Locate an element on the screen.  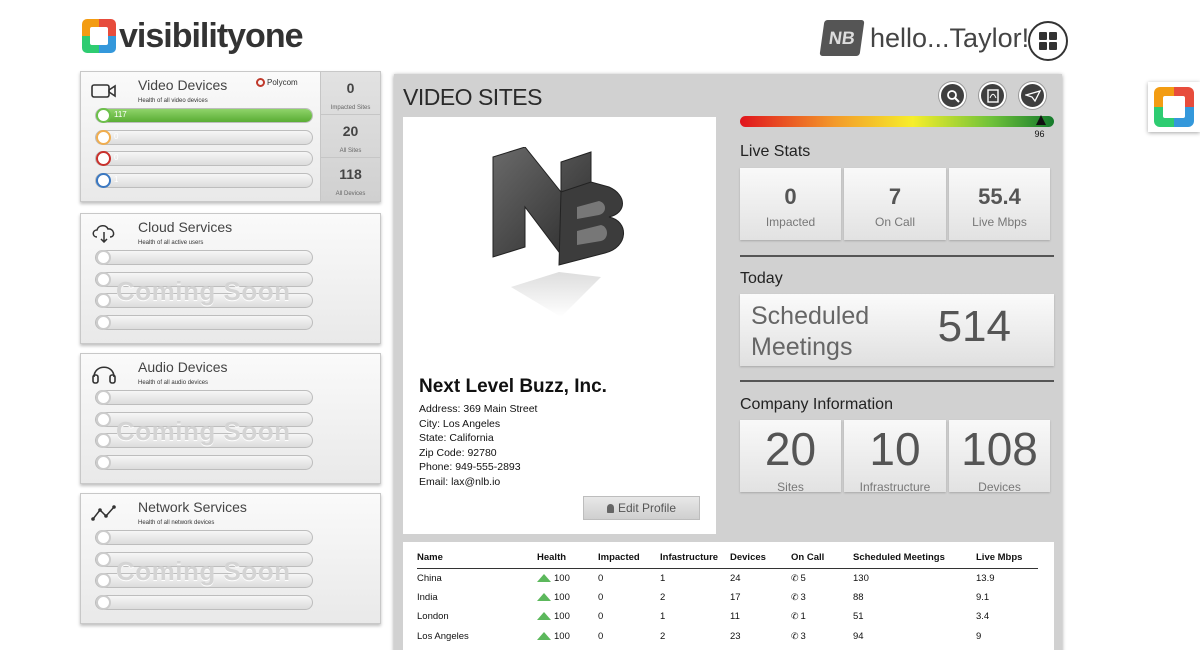
side-launcher-widget is located at coordinates (1174, 107).